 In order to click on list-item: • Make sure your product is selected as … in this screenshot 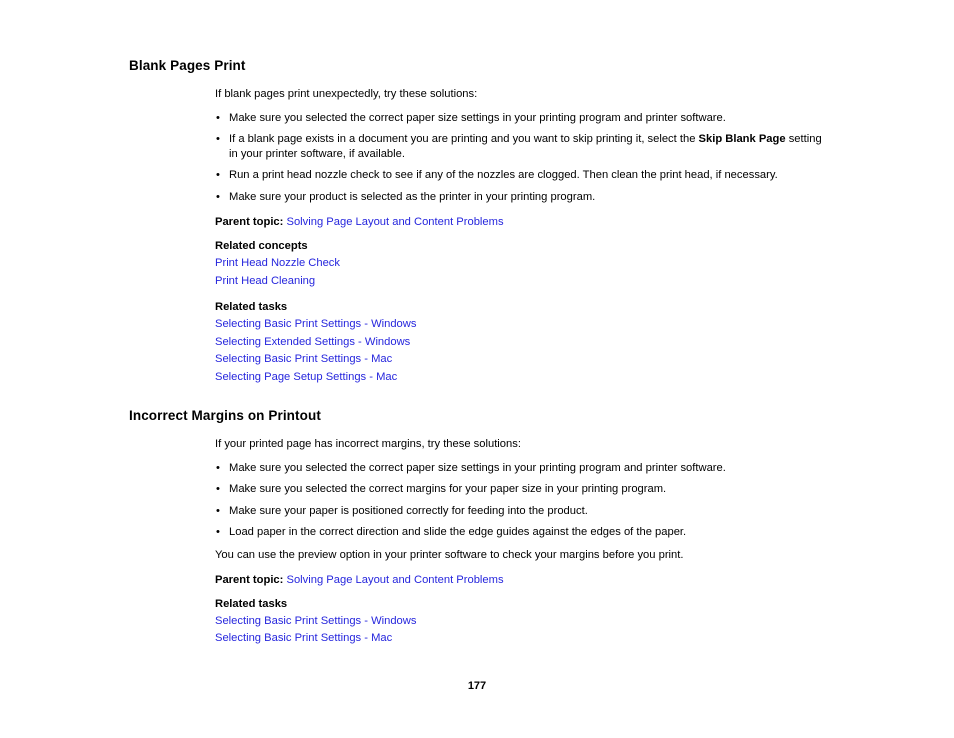, I will do `click(522, 197)`.